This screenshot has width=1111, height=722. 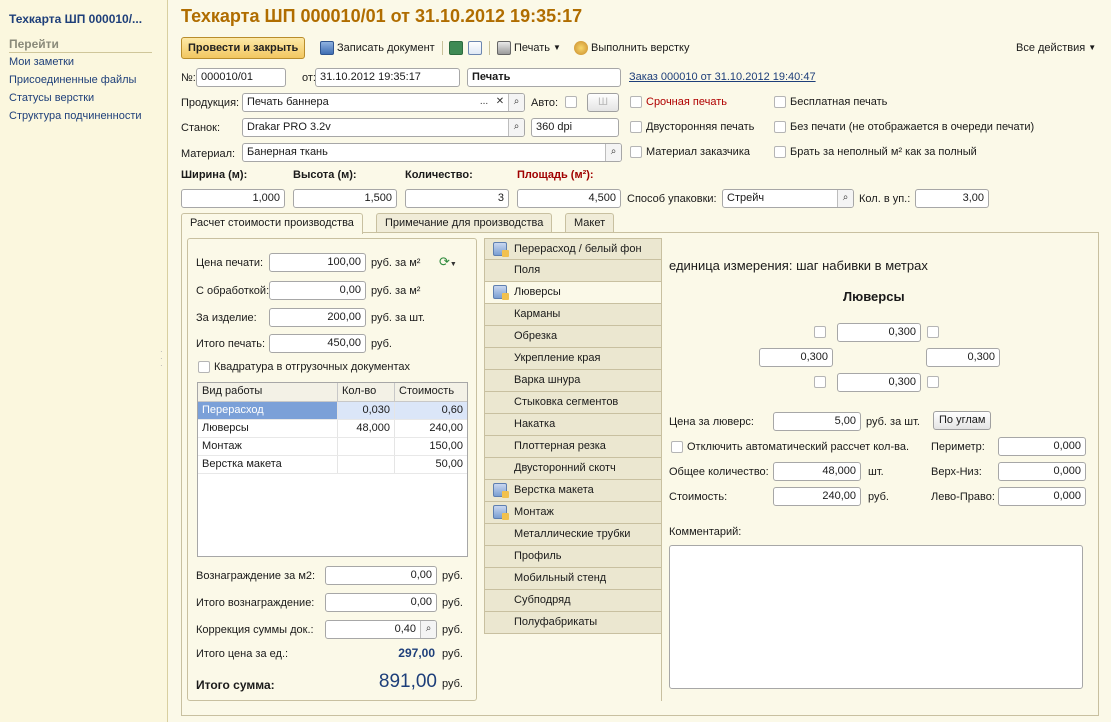 I want to click on table-row: Люверсы 48,000 240,00, so click(x=332, y=429).